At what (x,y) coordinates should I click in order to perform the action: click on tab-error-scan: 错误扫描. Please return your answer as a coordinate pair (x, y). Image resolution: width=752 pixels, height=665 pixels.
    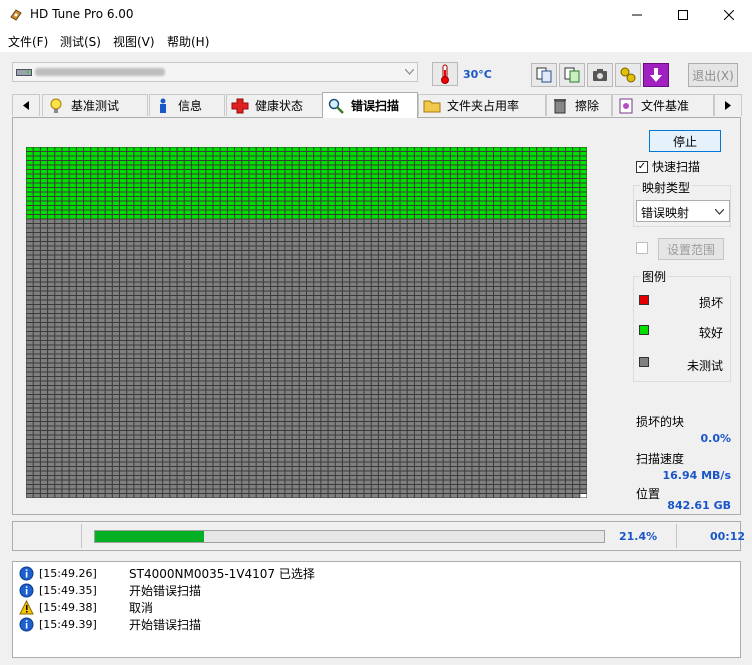
    Looking at the image, I should click on (370, 105).